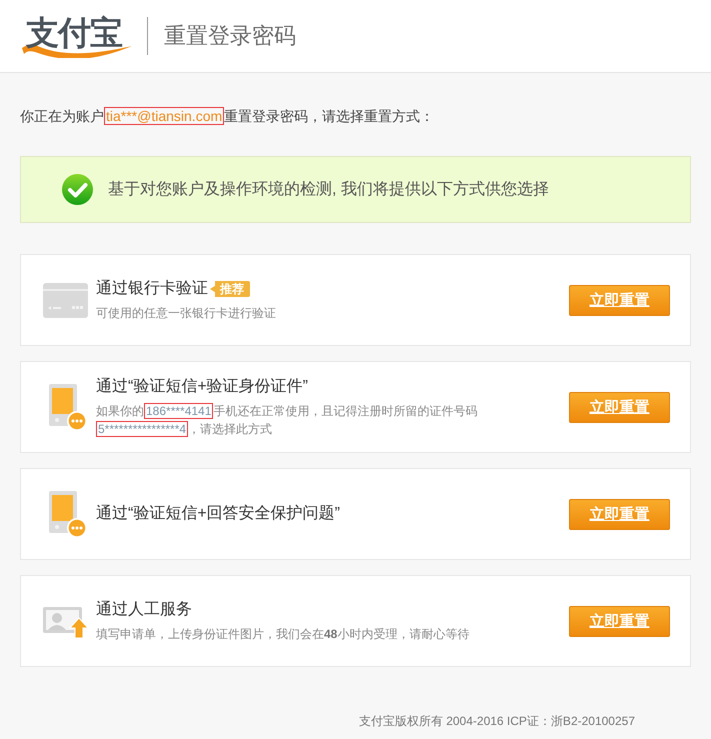  I want to click on method-title: 通过“验证短信+回答安全保护问题”, so click(218, 514).